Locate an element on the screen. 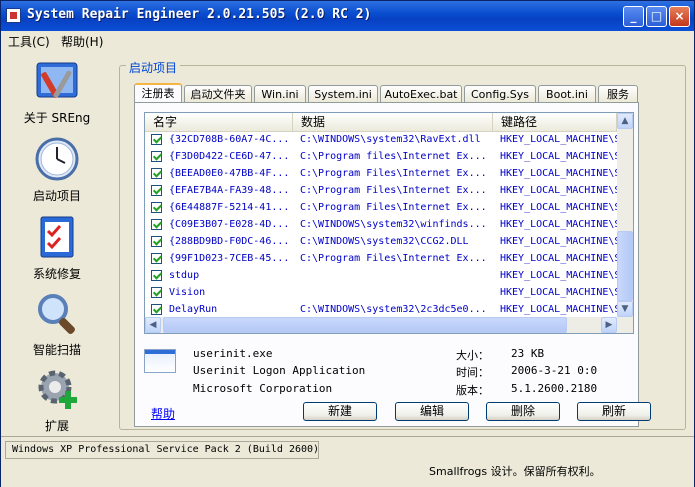 This screenshot has height=487, width=695. sidebar-item-label: 智能扫描 is located at coordinates (56, 350).